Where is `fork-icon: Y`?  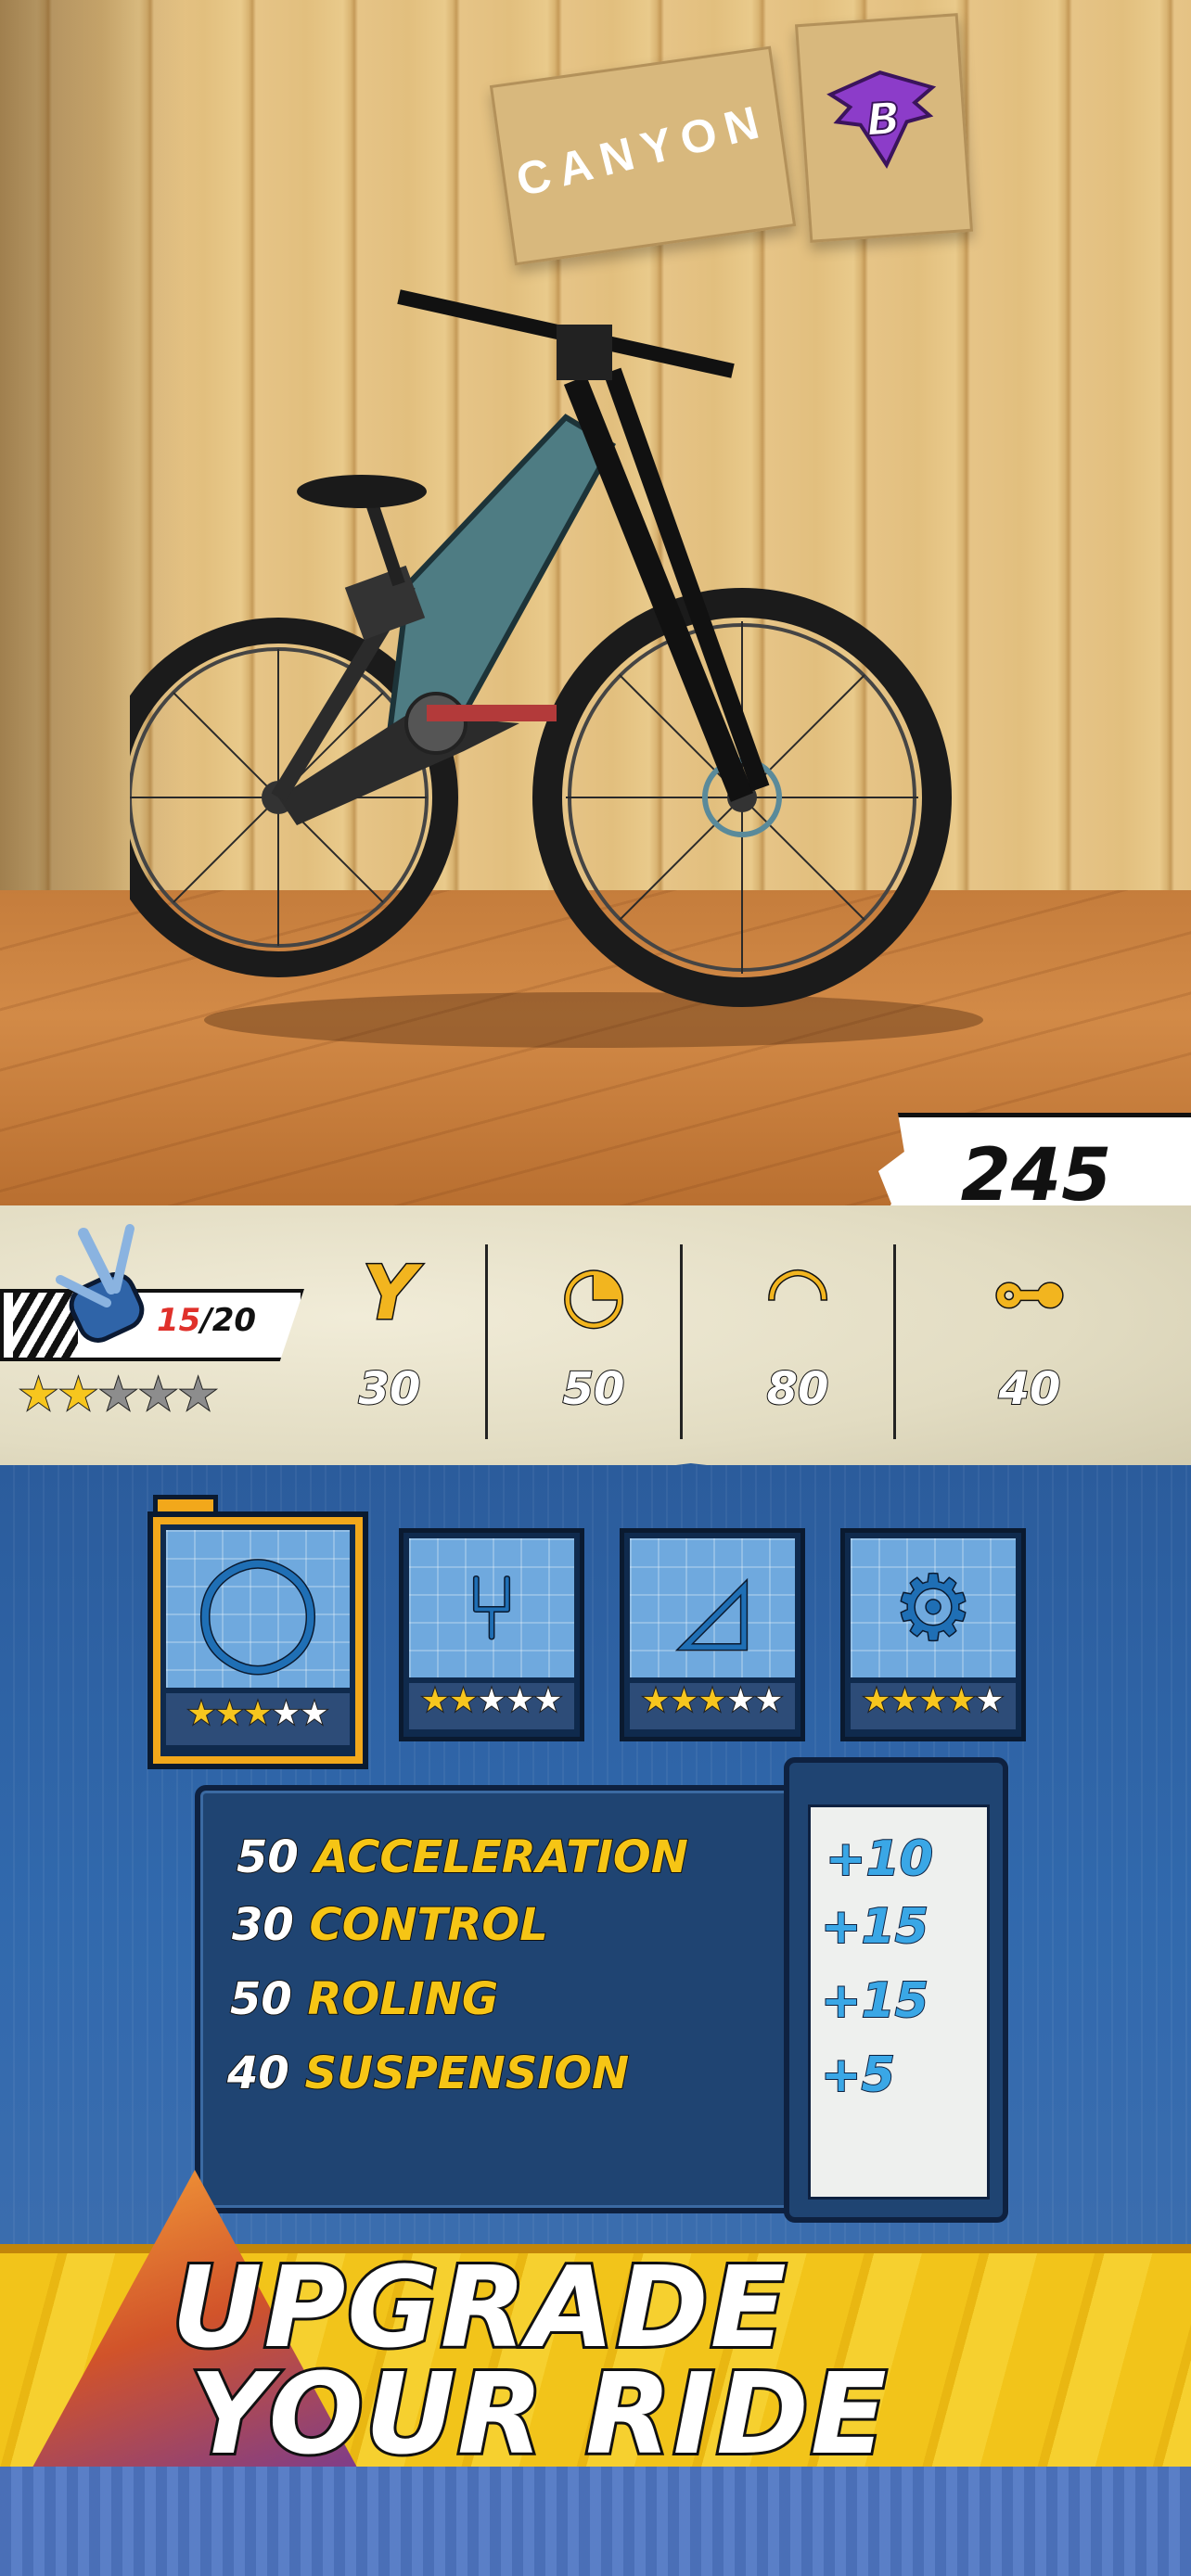
fork-icon: Y is located at coordinates (390, 1293).